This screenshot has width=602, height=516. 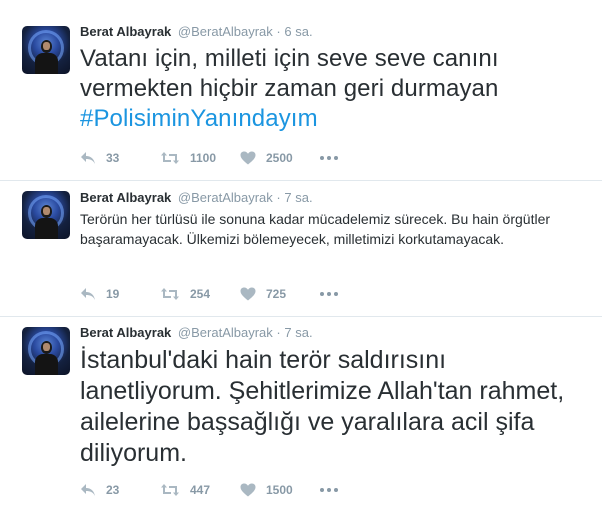 What do you see at coordinates (276, 294) in the screenshot?
I see `like-count: 725` at bounding box center [276, 294].